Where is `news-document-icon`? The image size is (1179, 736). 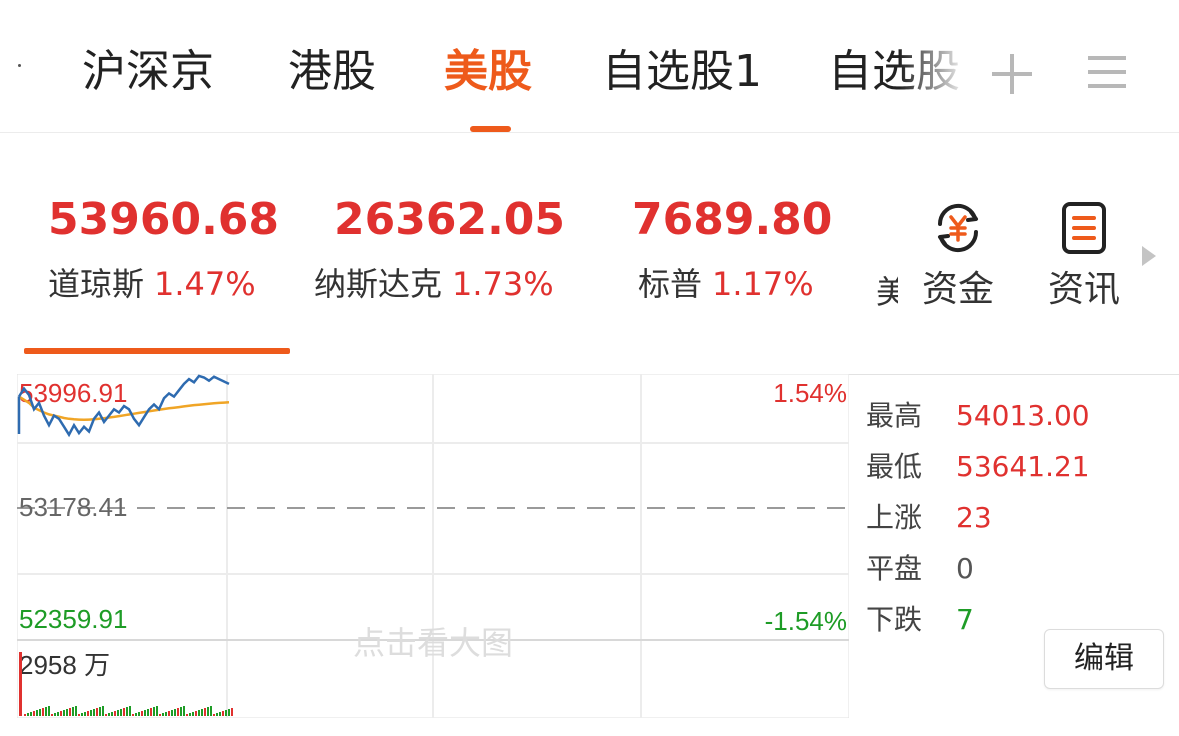
news-document-icon is located at coordinates (1084, 228).